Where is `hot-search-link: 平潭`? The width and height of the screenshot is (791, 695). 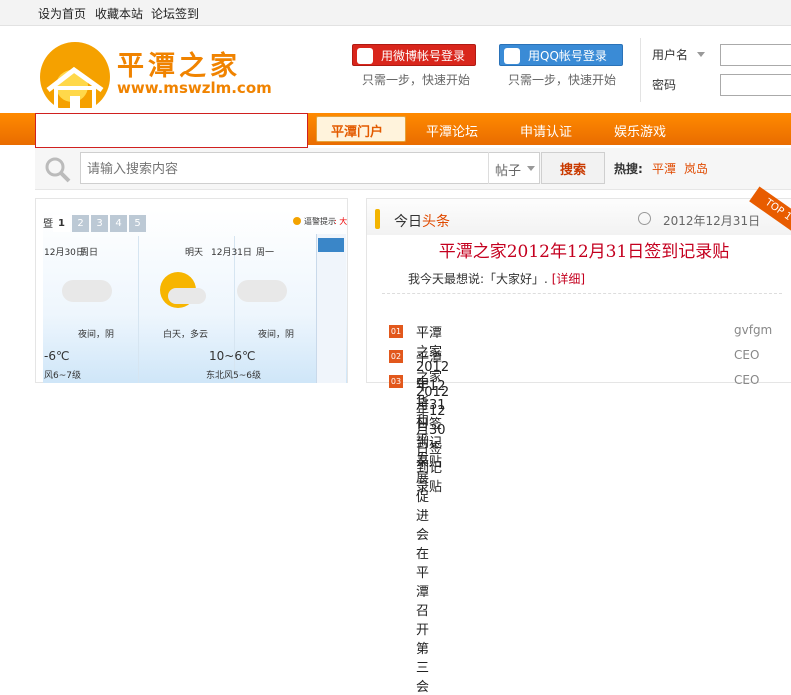 hot-search-link: 平潭 is located at coordinates (664, 168).